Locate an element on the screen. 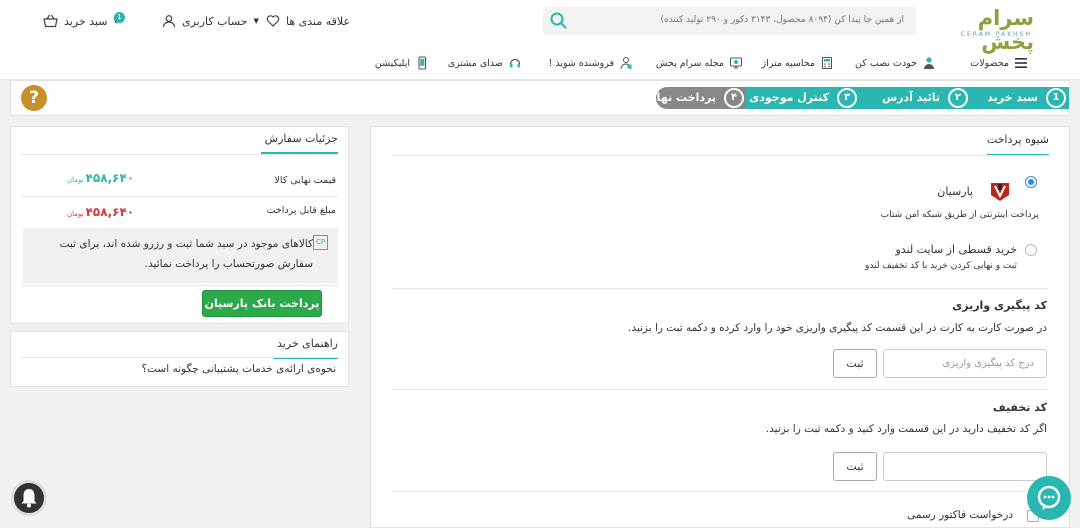 The width and height of the screenshot is (1080, 528). bell-icon is located at coordinates (29, 498).